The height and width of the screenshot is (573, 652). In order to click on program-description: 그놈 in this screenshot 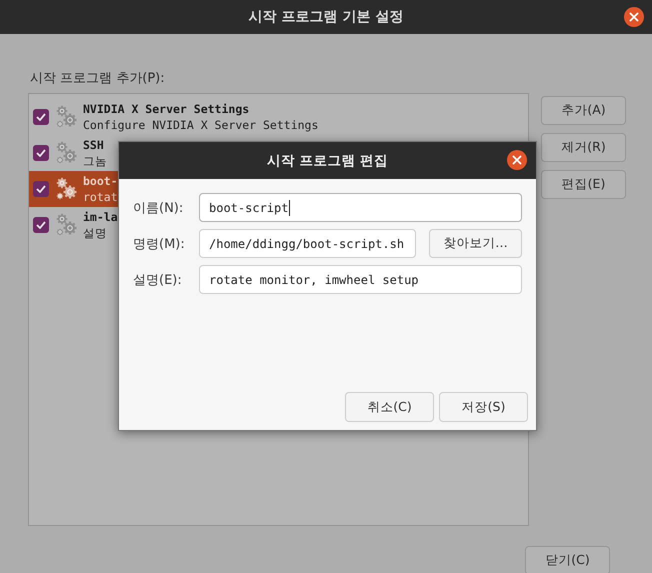, I will do `click(95, 161)`.